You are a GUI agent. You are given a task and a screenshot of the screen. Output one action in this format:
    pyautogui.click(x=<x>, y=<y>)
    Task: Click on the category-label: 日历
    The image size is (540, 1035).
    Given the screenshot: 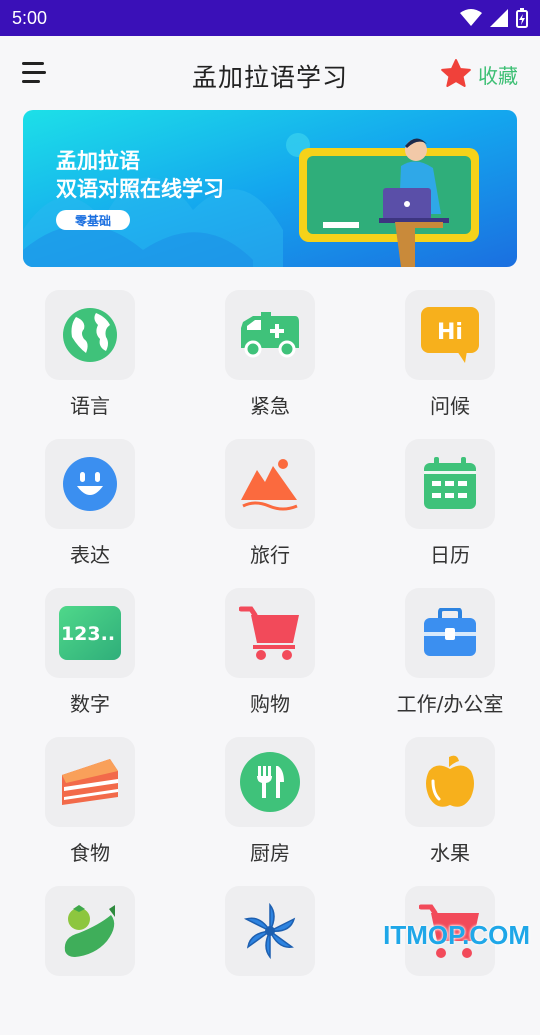 What is the action you would take?
    pyautogui.click(x=450, y=555)
    